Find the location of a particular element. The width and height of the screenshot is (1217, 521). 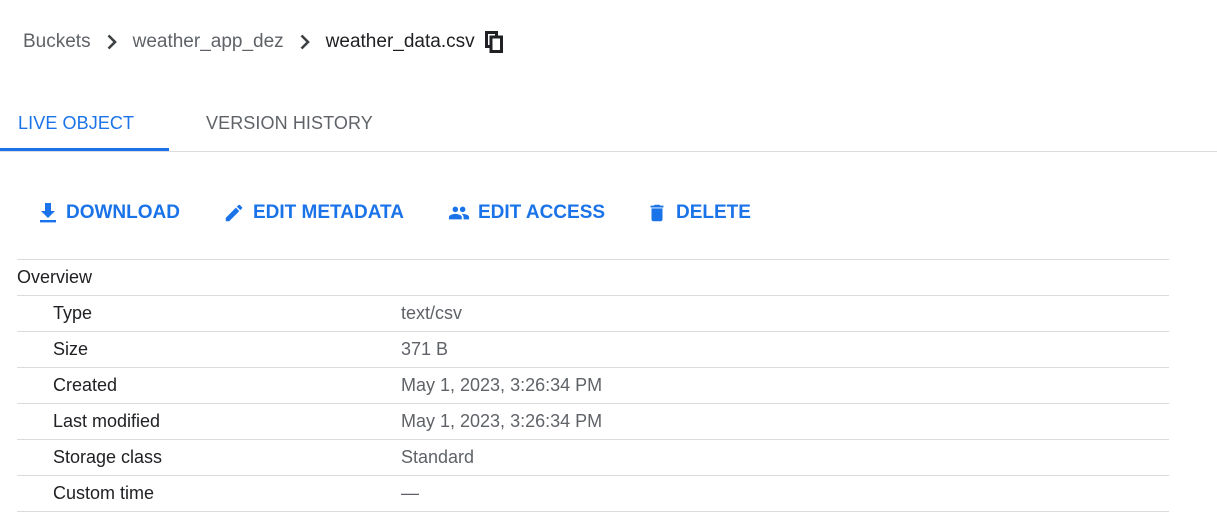

edit-metadata-button: EDIT METADATA is located at coordinates (313, 213).